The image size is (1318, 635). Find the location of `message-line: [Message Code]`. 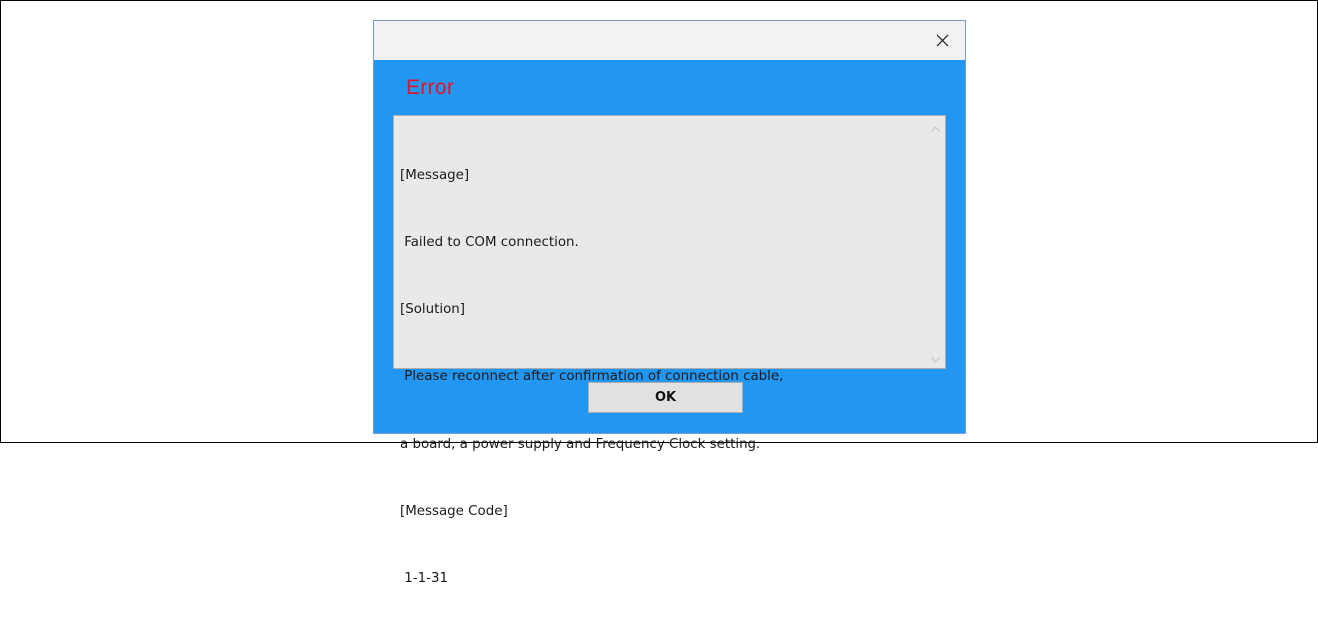

message-line: [Message Code] is located at coordinates (454, 511).